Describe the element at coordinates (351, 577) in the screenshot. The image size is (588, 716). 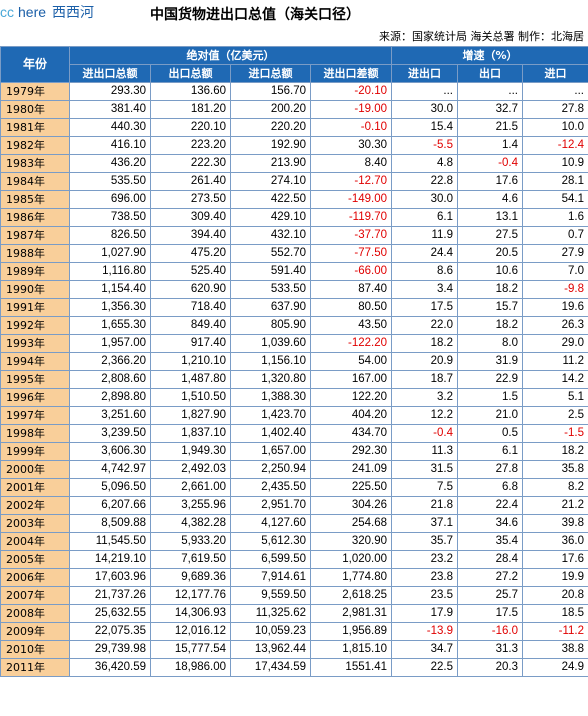
I see `value-cell: 1,774.80` at that location.